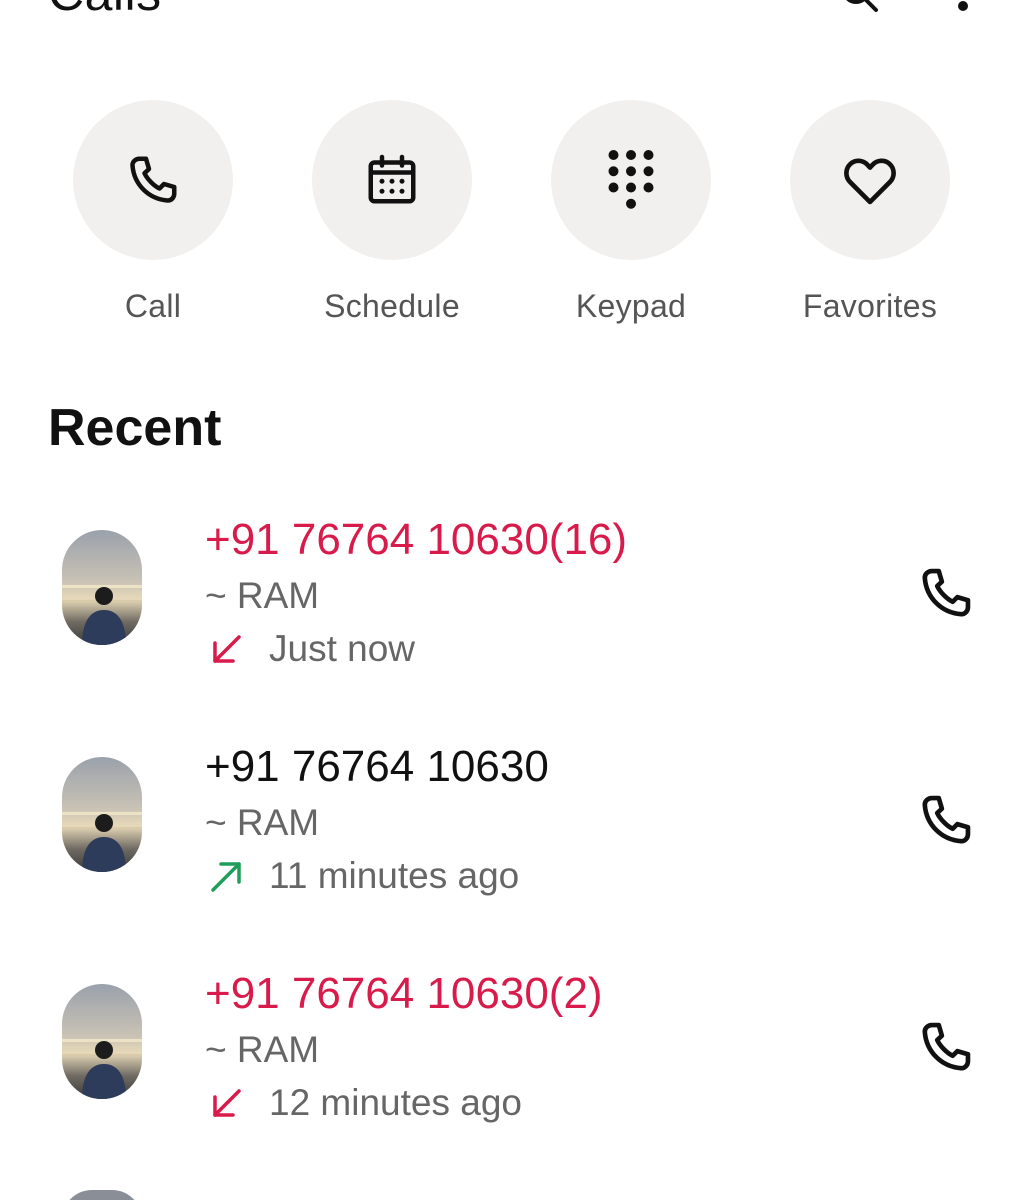 The height and width of the screenshot is (1200, 1025). I want to click on favorites-action-circle, so click(870, 180).